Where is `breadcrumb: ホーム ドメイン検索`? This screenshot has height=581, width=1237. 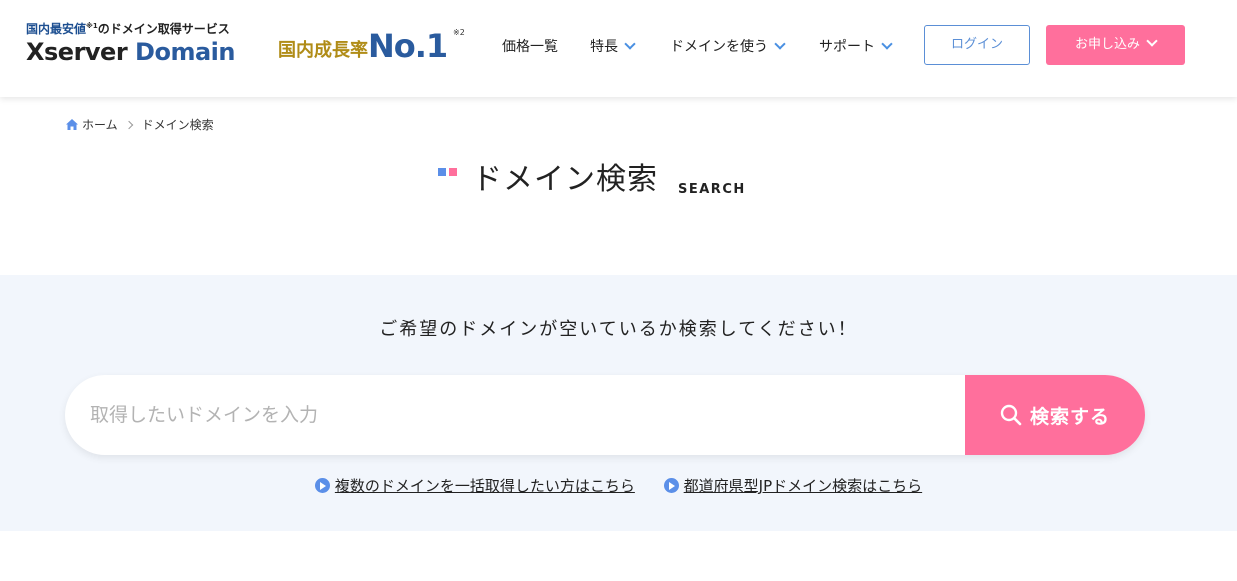 breadcrumb: ホーム ドメイン検索 is located at coordinates (140, 124).